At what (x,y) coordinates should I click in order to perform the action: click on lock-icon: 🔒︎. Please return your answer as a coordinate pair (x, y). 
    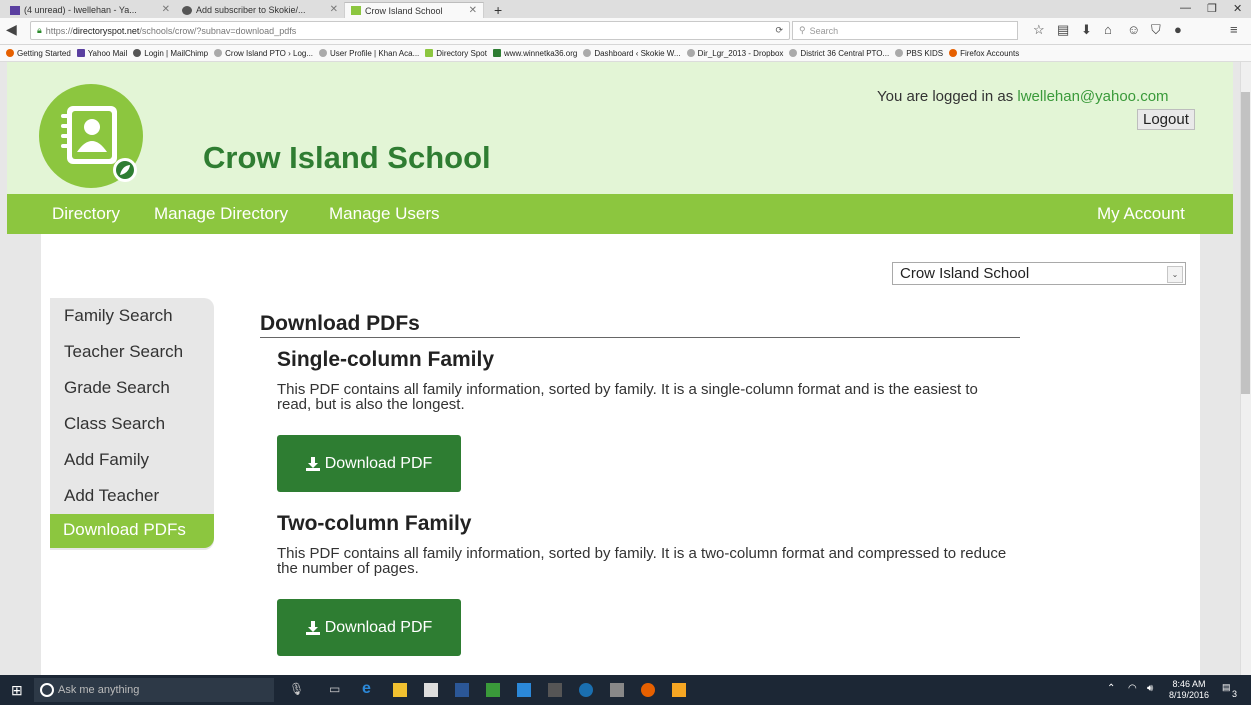
    Looking at the image, I should click on (39, 30).